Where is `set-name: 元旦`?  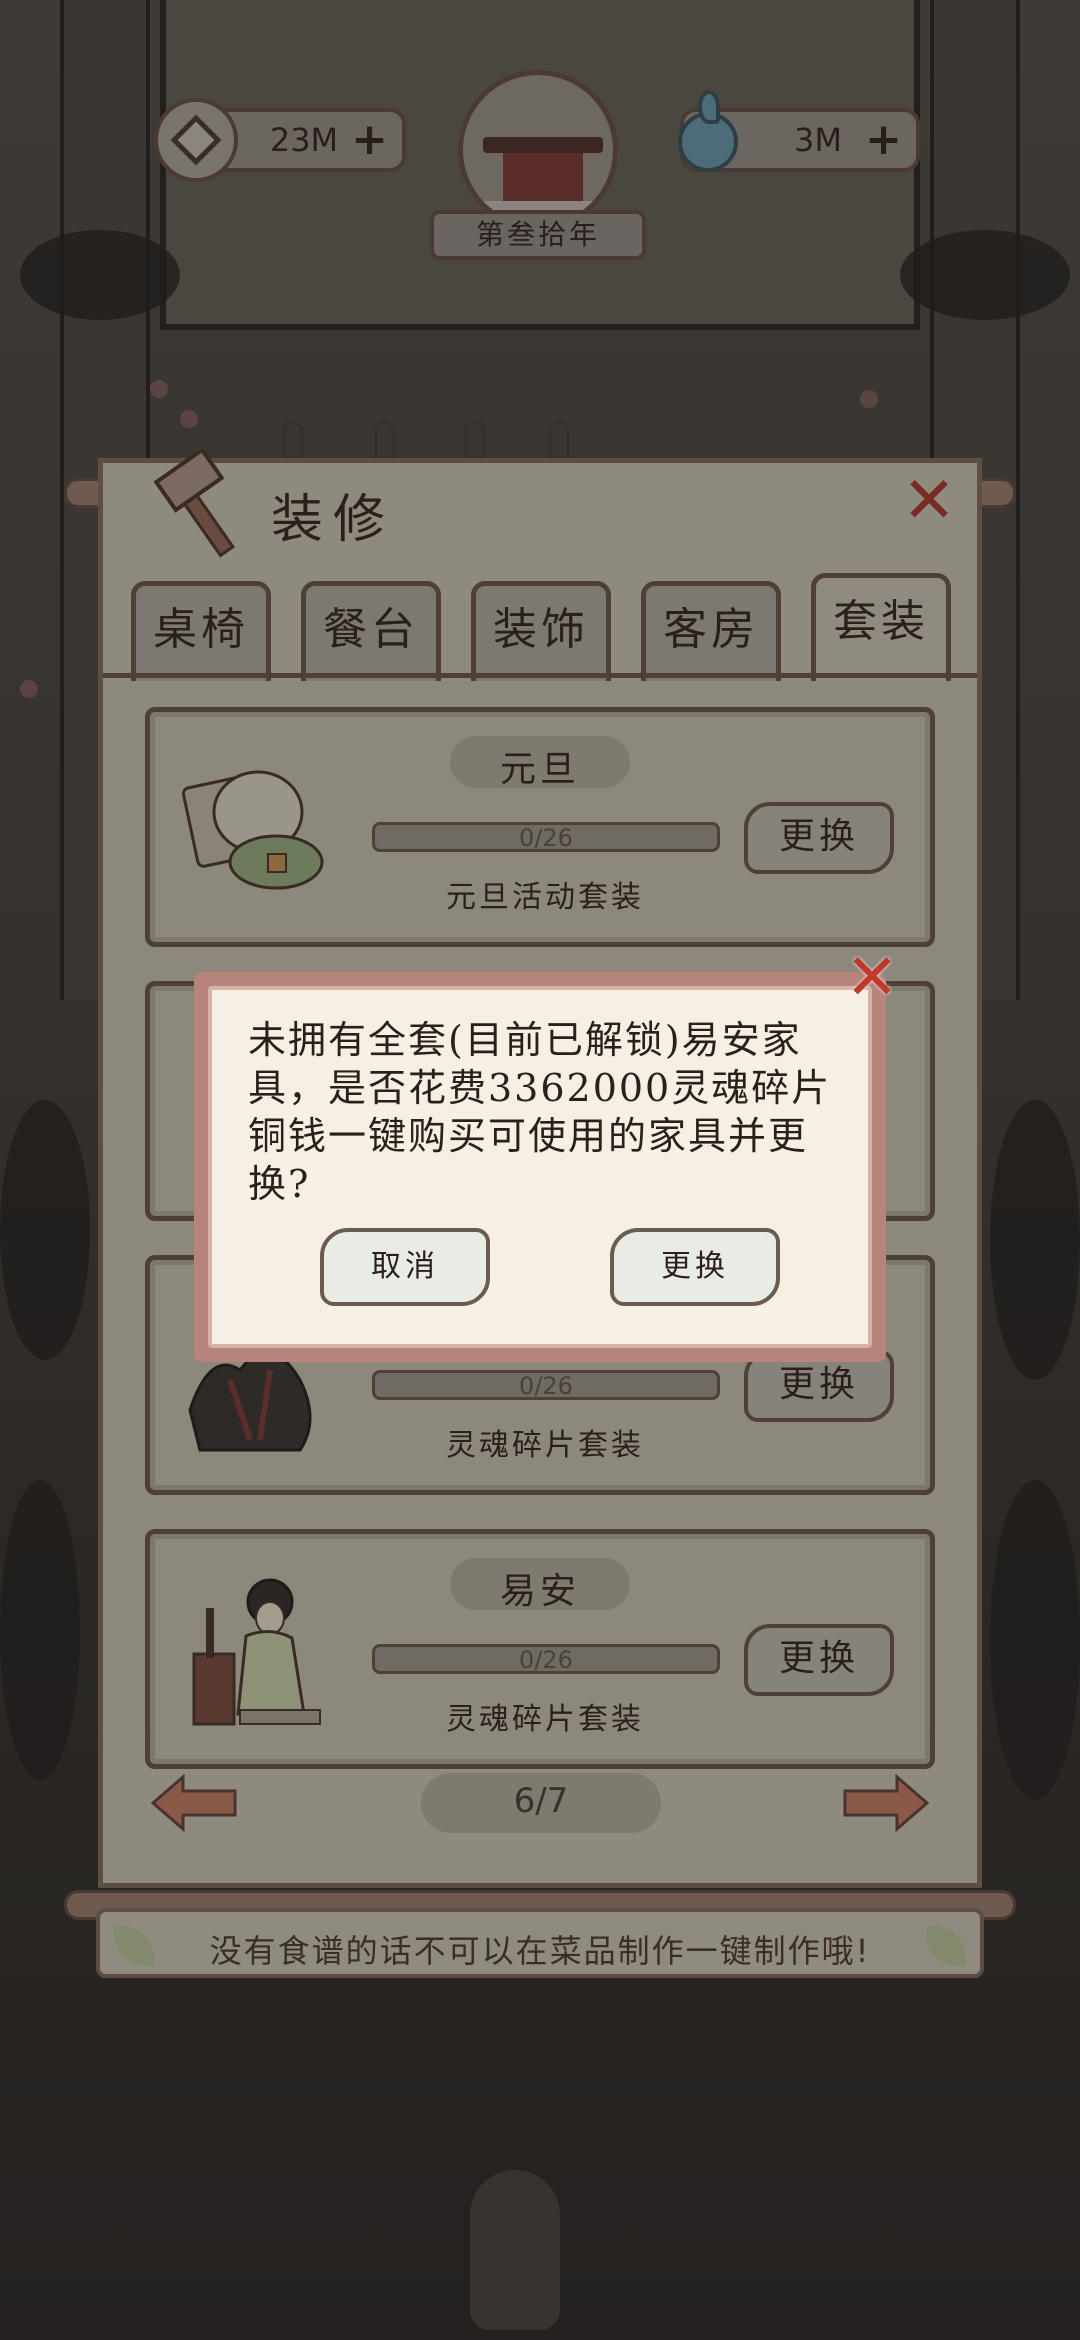 set-name: 元旦 is located at coordinates (539, 769).